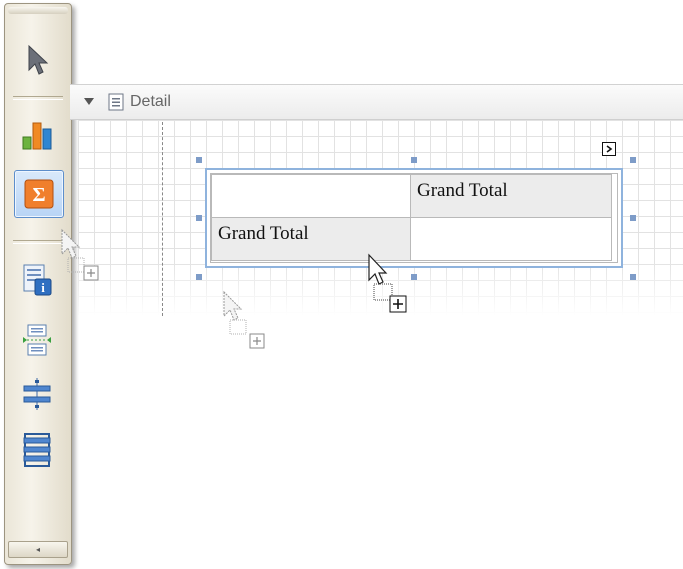  Describe the element at coordinates (43, 287) in the screenshot. I see `svg-text: i` at that location.